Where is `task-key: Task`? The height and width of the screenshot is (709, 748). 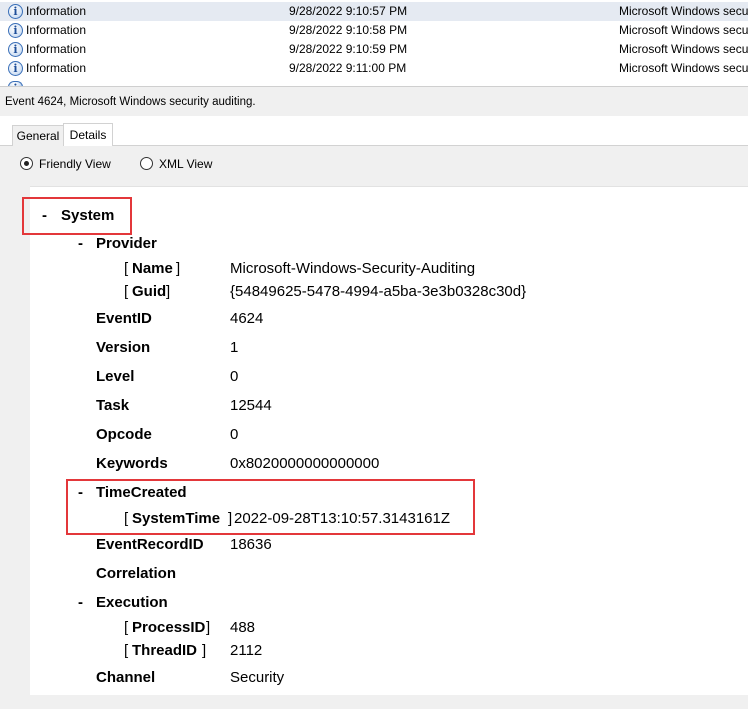 task-key: Task is located at coordinates (113, 405).